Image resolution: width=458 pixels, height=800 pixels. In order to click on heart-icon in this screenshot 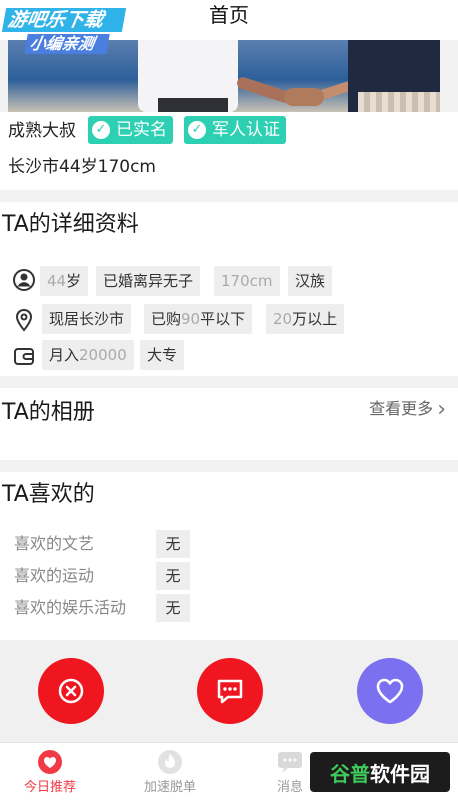, I will do `click(390, 691)`.